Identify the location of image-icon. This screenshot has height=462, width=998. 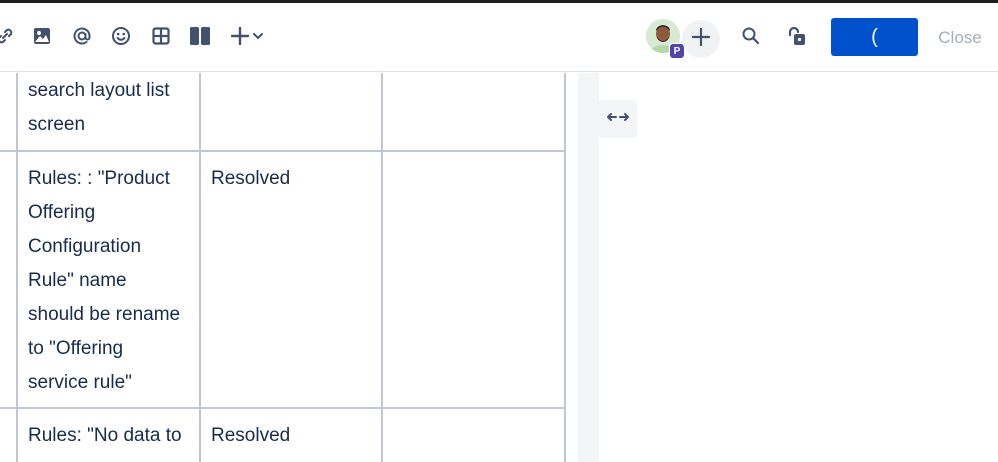
(42, 36).